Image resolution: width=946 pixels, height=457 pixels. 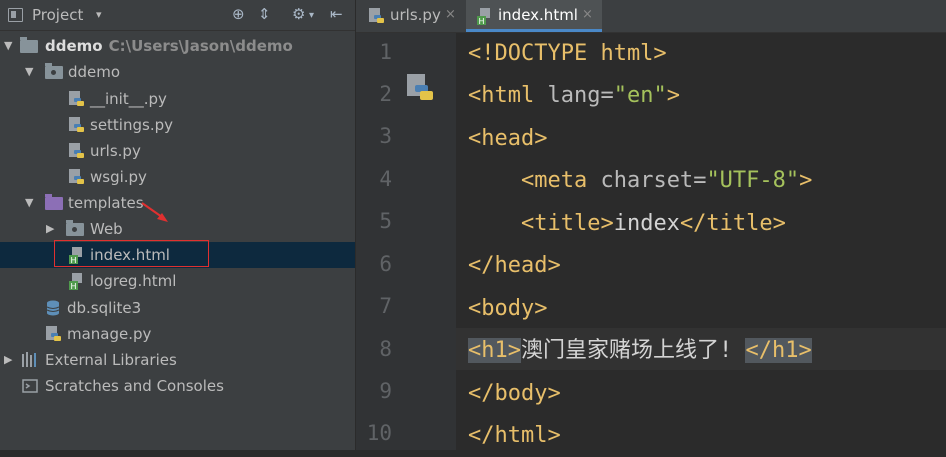 I want to click on code-line-4: <meta charset="UTF-8">, so click(x=640, y=181).